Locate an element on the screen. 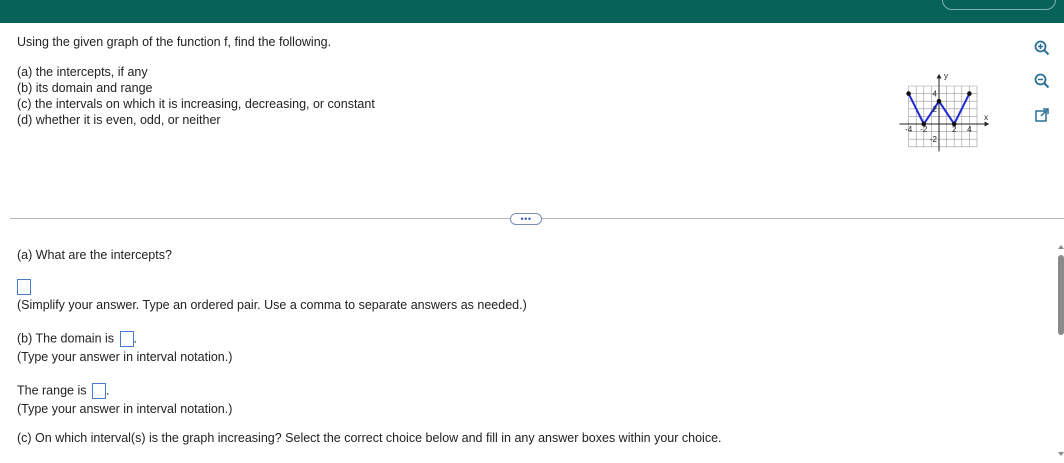 The width and height of the screenshot is (1064, 463). domain-row: (b) The domain is . is located at coordinates (77, 339).